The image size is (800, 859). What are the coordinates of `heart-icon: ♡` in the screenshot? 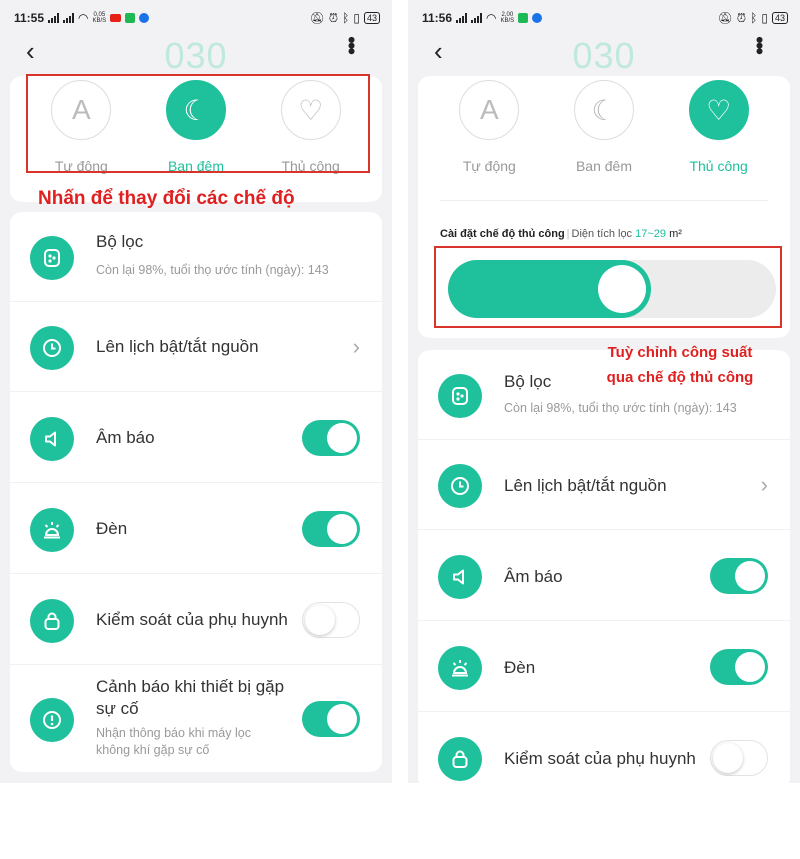 It's located at (718, 110).